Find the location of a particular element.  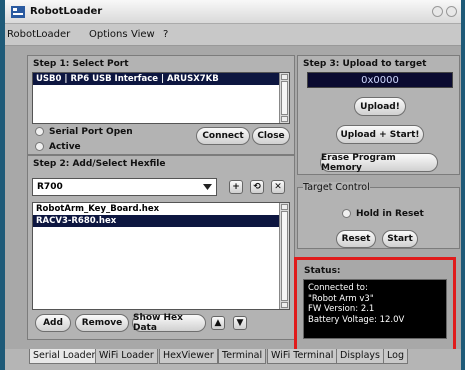

menu-robotloader: RobotLoader is located at coordinates (38, 34).